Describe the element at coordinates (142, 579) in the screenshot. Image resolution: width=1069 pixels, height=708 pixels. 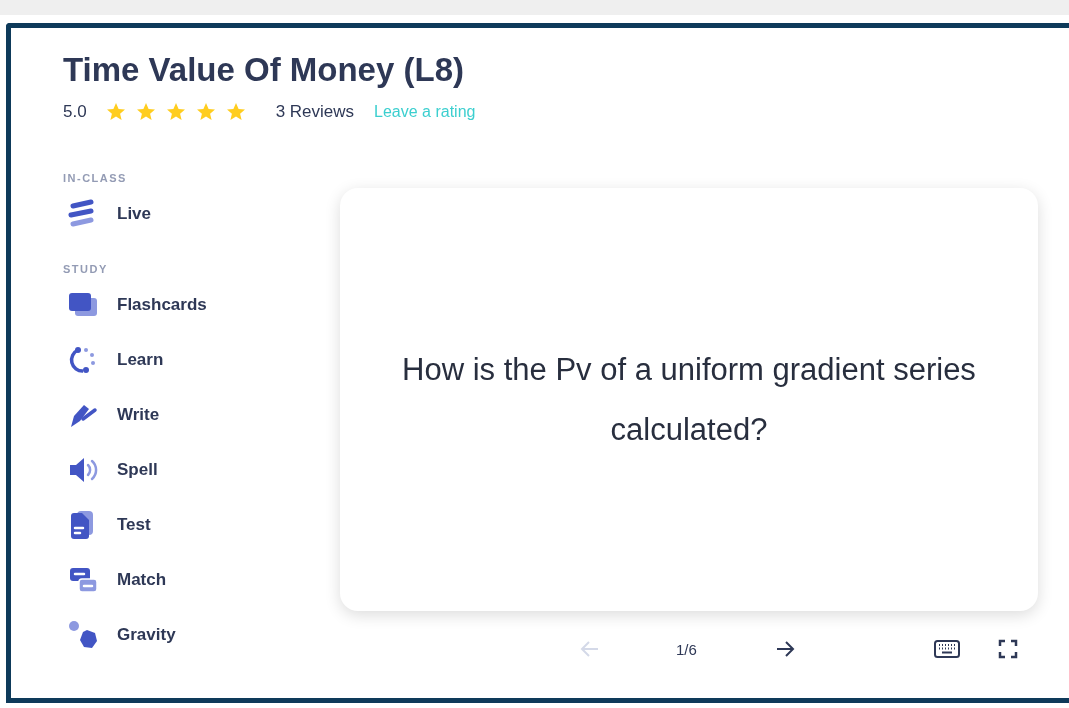
I see `study-mode-link: Match` at that location.